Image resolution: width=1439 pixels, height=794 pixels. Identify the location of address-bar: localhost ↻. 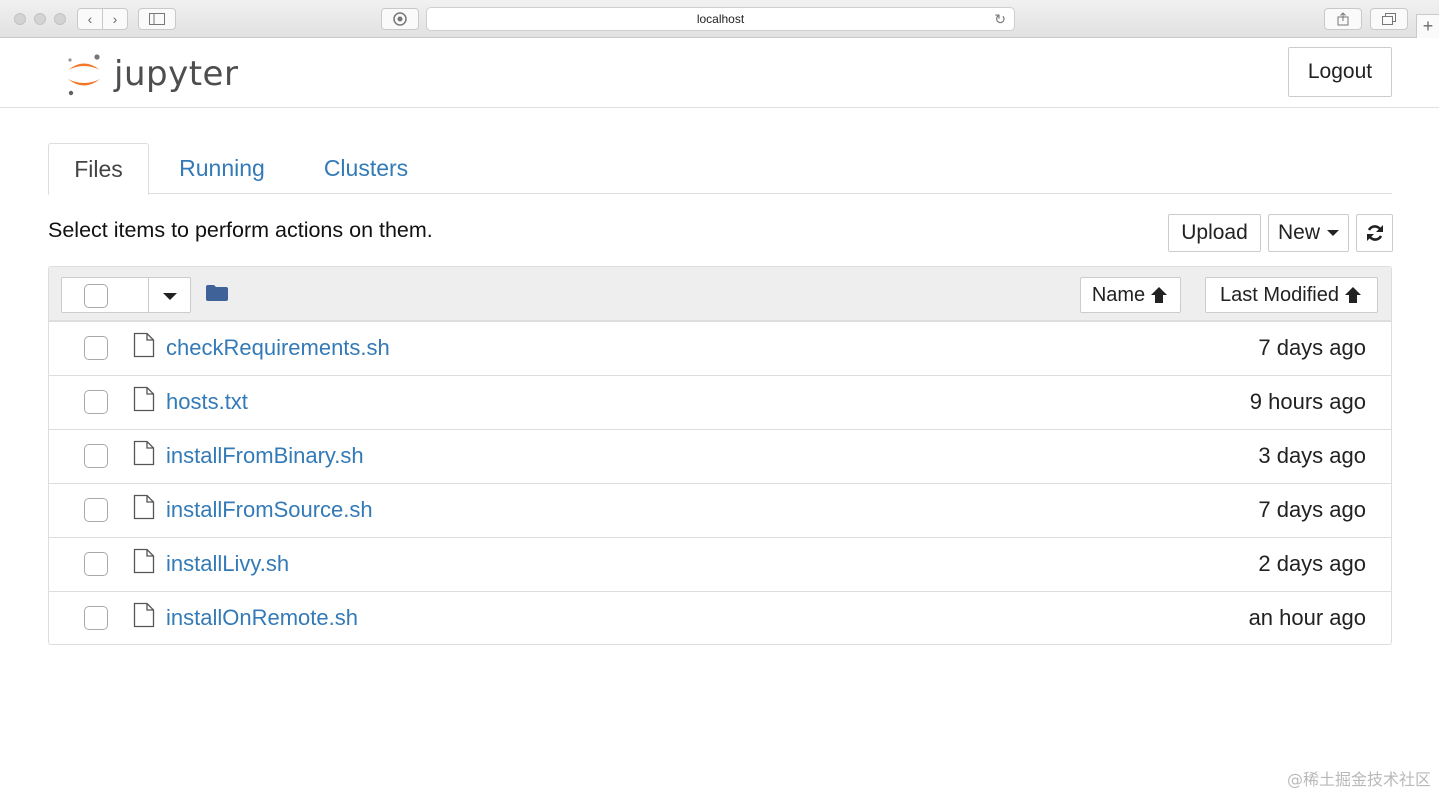
(720, 19).